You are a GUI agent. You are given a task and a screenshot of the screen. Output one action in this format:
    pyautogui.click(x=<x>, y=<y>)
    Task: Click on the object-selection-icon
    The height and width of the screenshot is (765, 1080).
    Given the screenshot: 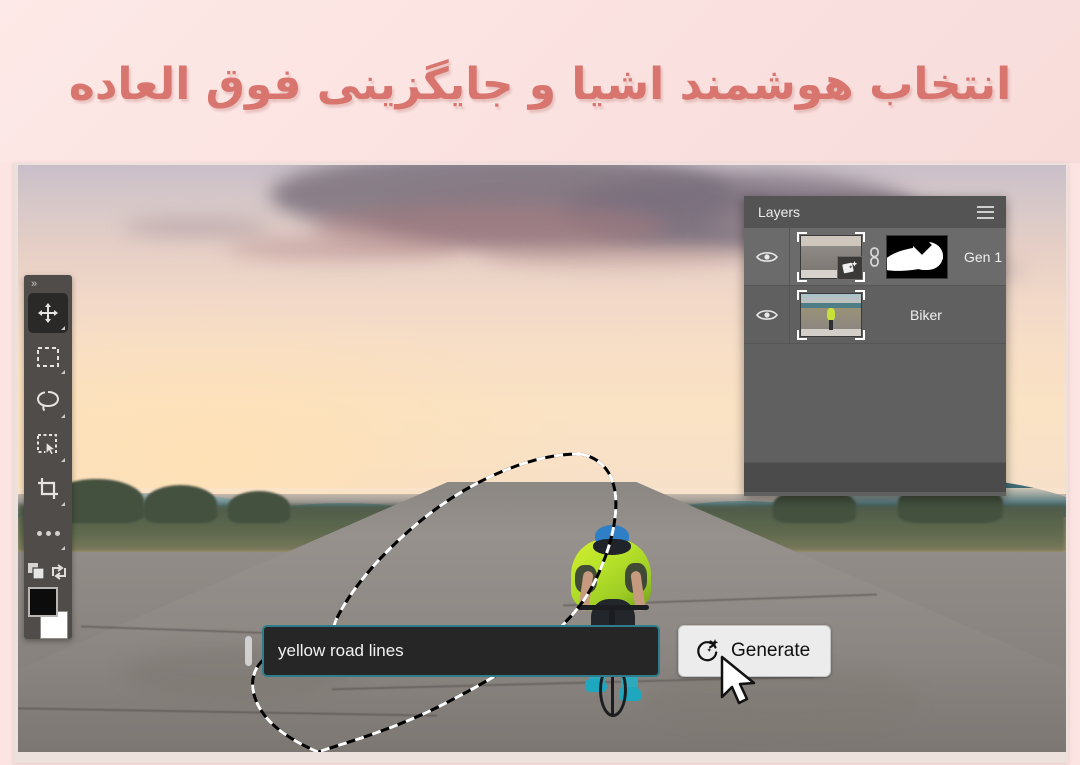 What is the action you would take?
    pyautogui.click(x=47, y=445)
    